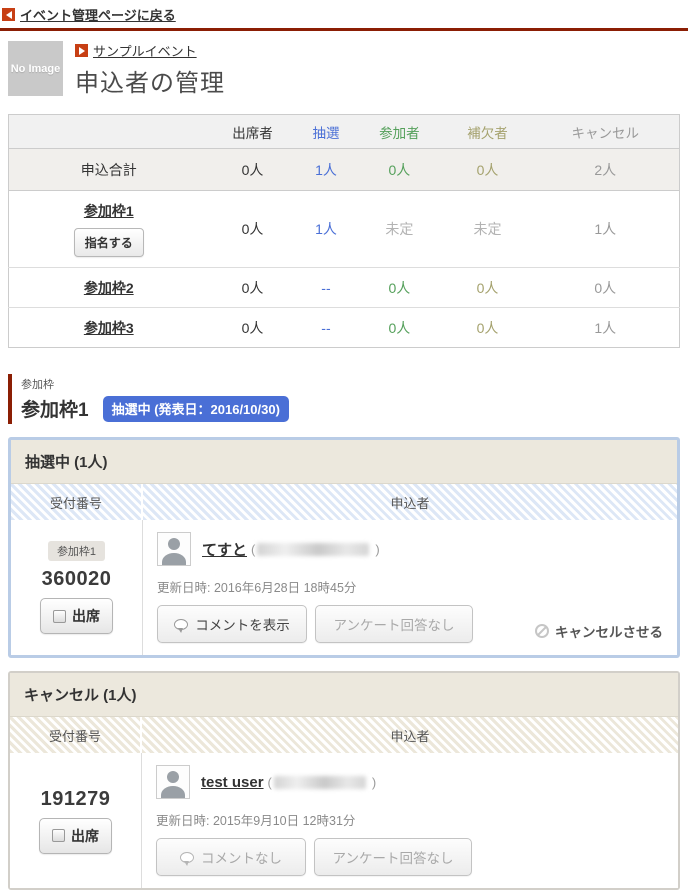 The width and height of the screenshot is (688, 894). What do you see at coordinates (399, 287) in the screenshot?
I see `slot2-participants: 0人` at bounding box center [399, 287].